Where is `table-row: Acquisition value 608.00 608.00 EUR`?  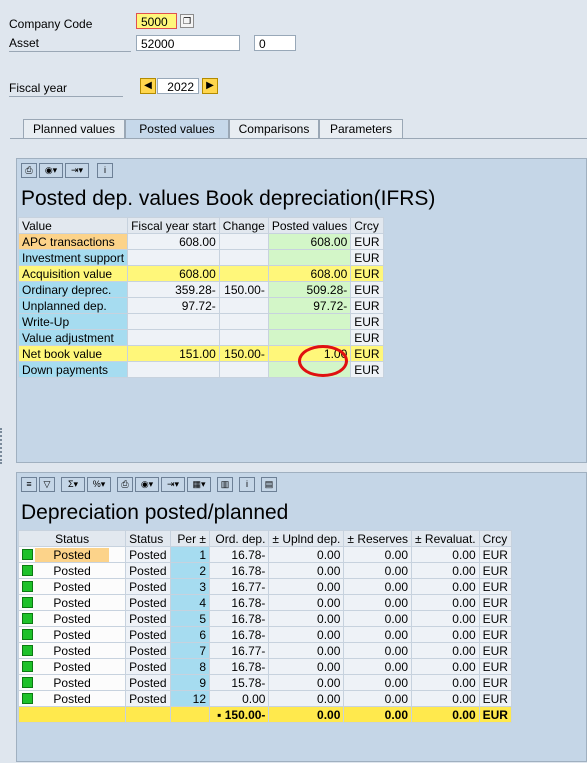
table-row: Acquisition value 608.00 608.00 EUR is located at coordinates (200, 273).